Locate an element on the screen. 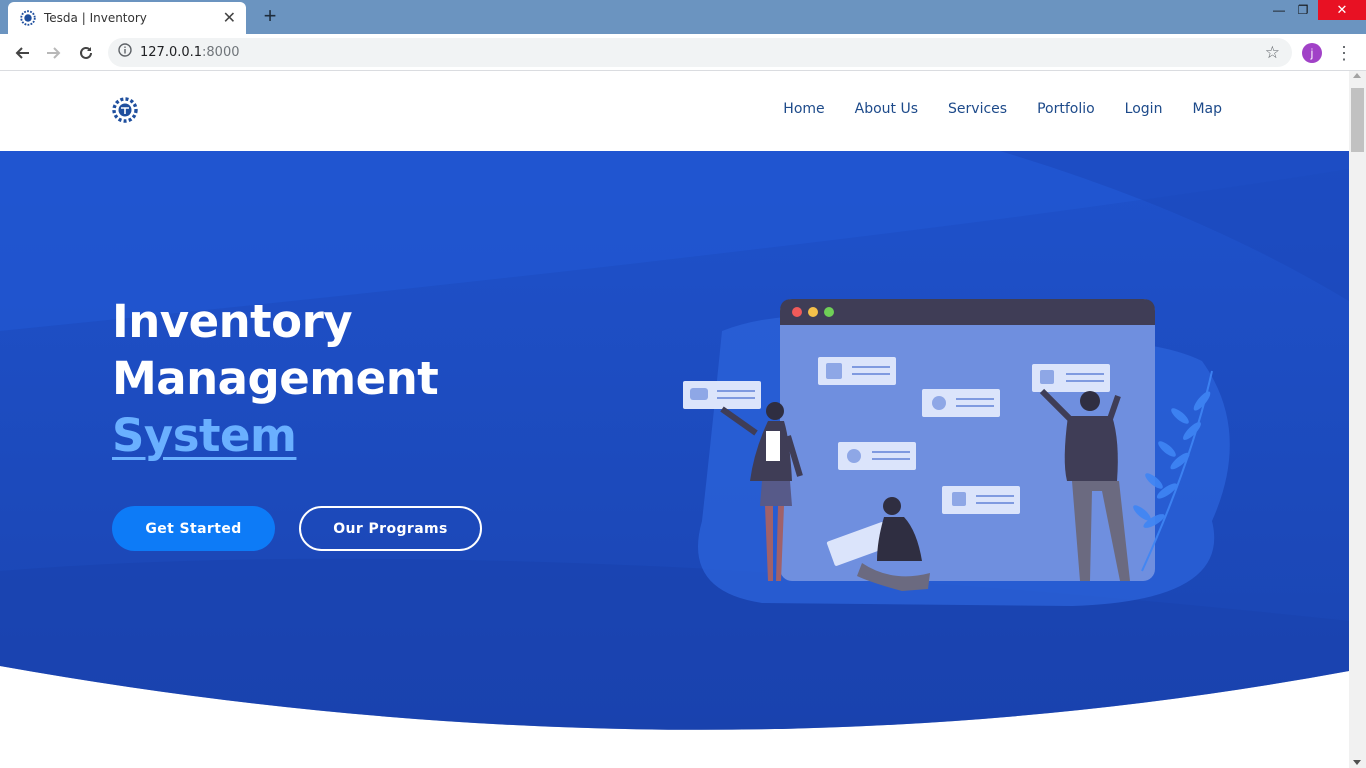 Image resolution: width=1366 pixels, height=768 pixels. illustration-window-bar is located at coordinates (967, 312).